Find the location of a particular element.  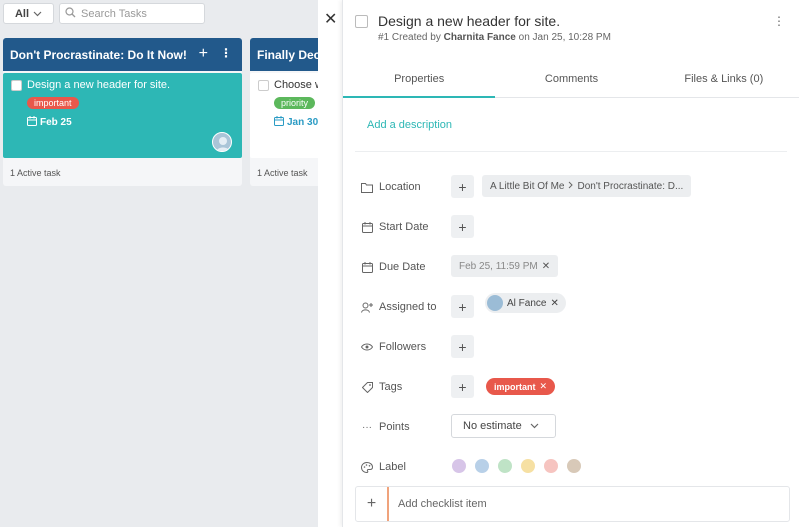

tag-chip-label: important is located at coordinates (515, 386).